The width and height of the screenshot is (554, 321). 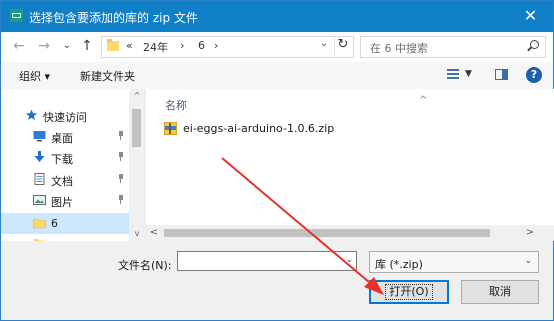 I want to click on sidebar-item-downloads: 下载, so click(x=65, y=157).